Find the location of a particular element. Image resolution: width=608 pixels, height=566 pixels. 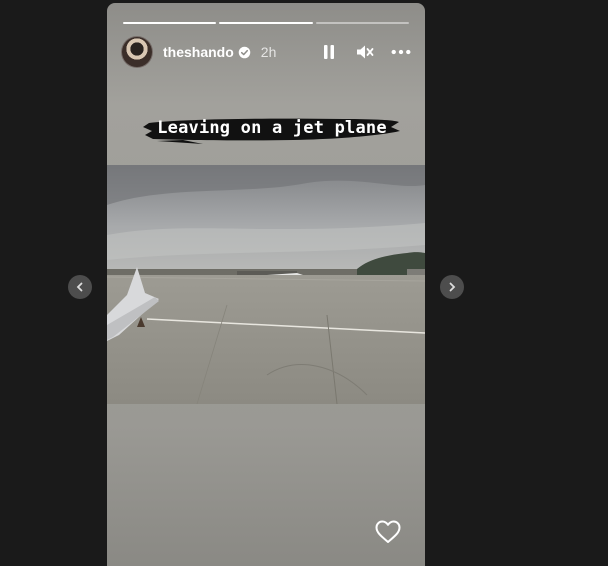

mute-button is located at coordinates (365, 52).